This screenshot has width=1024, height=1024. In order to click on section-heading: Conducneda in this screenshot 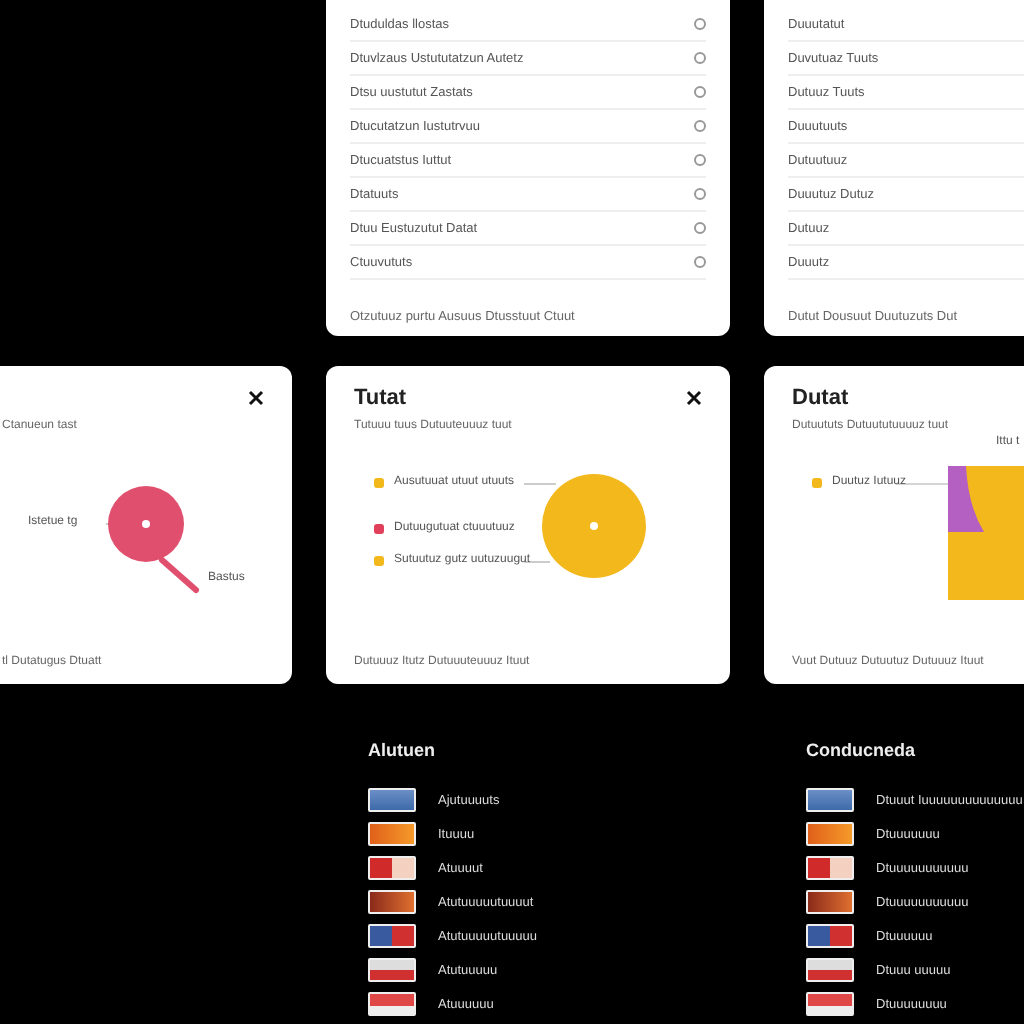, I will do `click(862, 750)`.